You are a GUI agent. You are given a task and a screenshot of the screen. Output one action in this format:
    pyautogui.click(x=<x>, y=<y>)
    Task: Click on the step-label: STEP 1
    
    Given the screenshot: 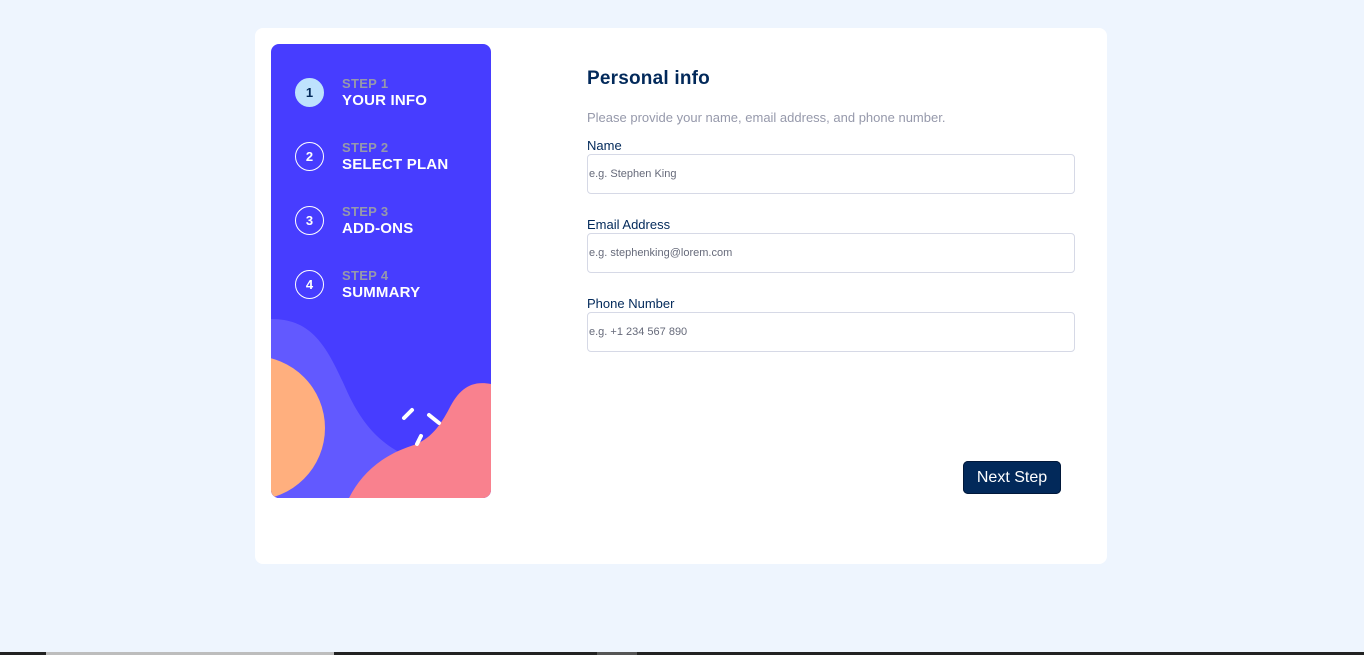 What is the action you would take?
    pyautogui.click(x=365, y=83)
    